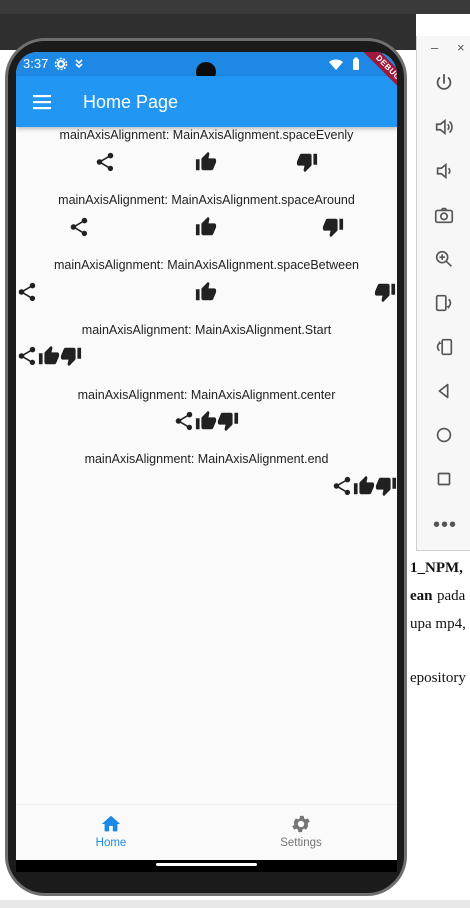  What do you see at coordinates (421, 596) in the screenshot?
I see `doc-text-fragment: ean` at bounding box center [421, 596].